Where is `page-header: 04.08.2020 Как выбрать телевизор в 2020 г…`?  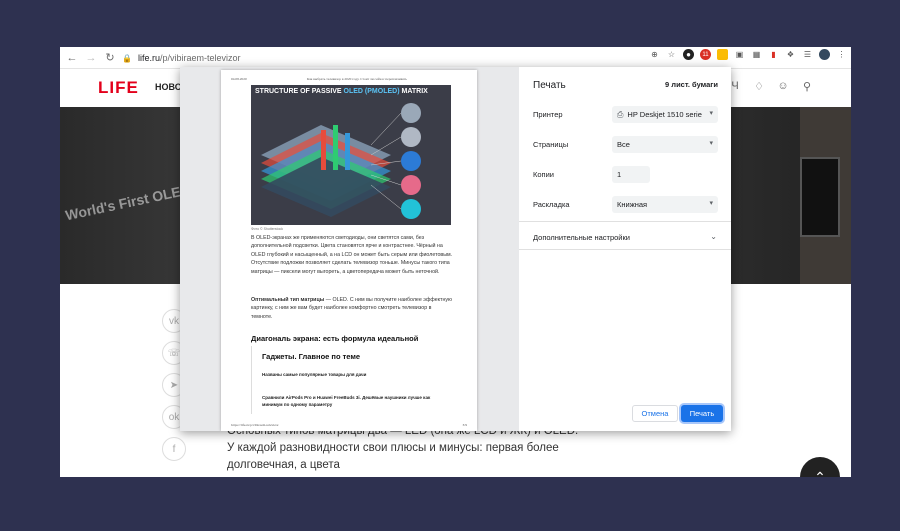
page-header: 04.08.2020 Как выбрать телевизор в 2020 г… is located at coordinates (319, 79).